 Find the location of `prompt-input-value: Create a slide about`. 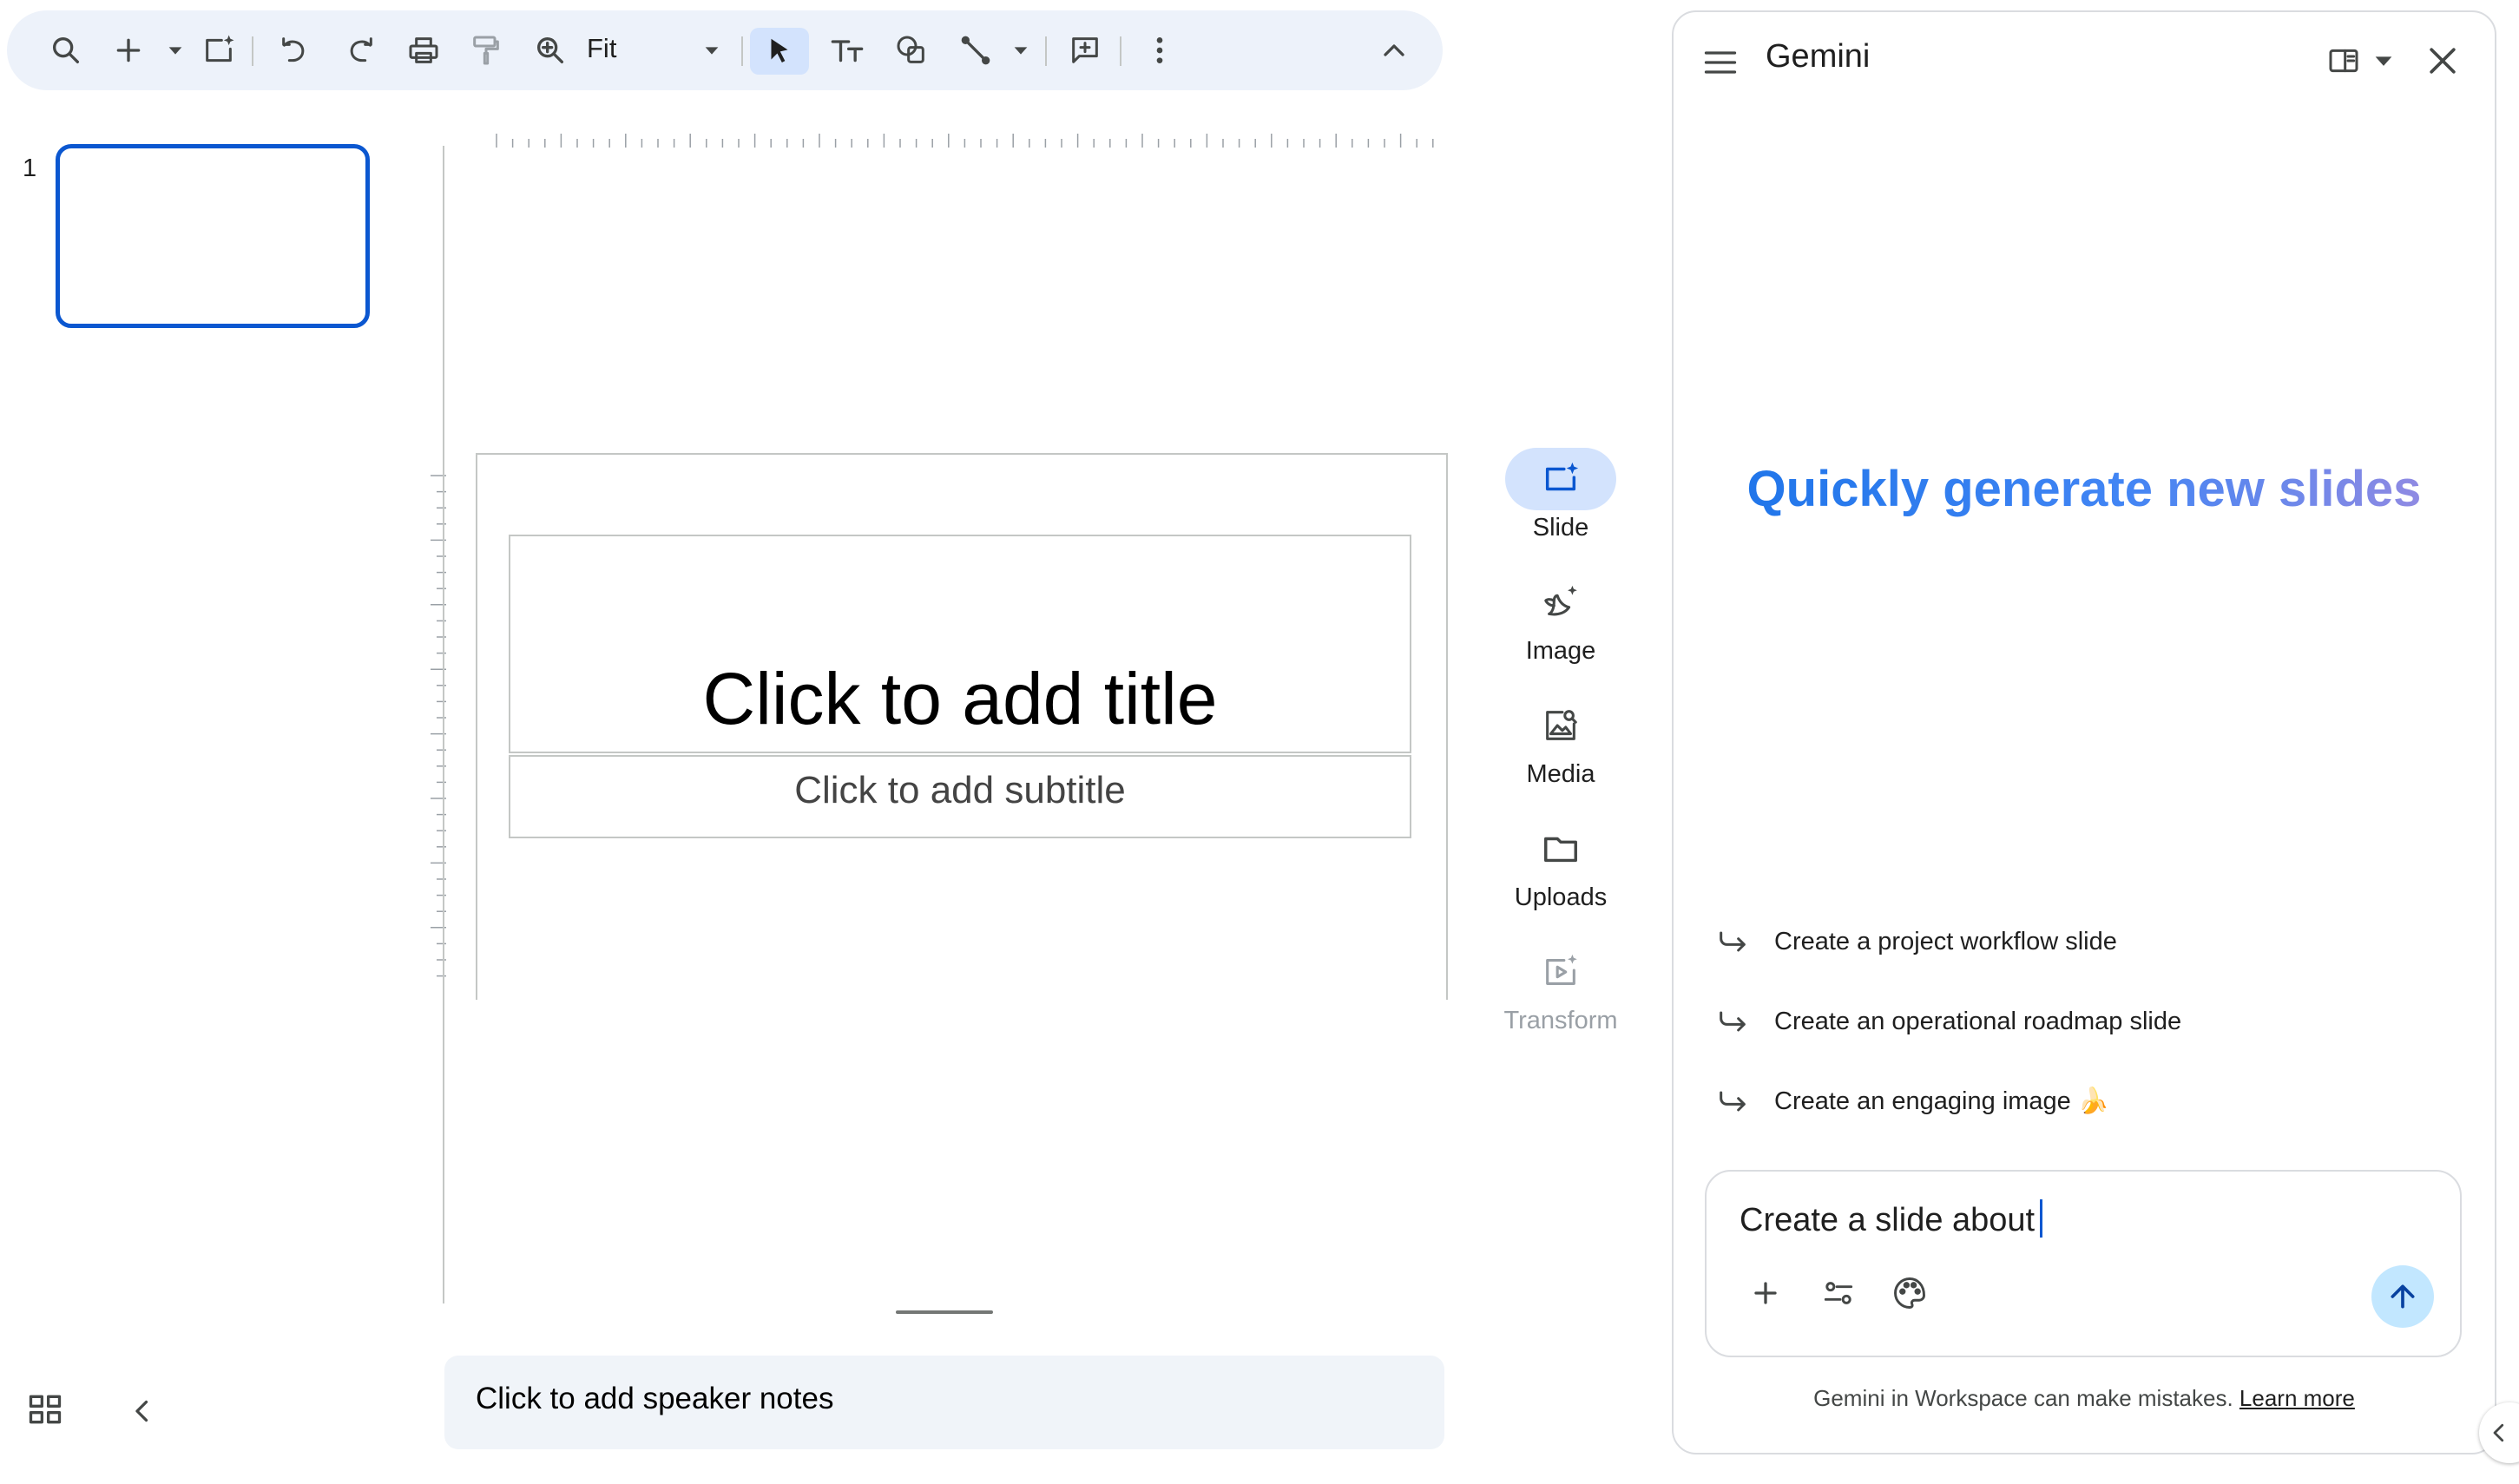

prompt-input-value: Create a slide about is located at coordinates (1888, 1220).